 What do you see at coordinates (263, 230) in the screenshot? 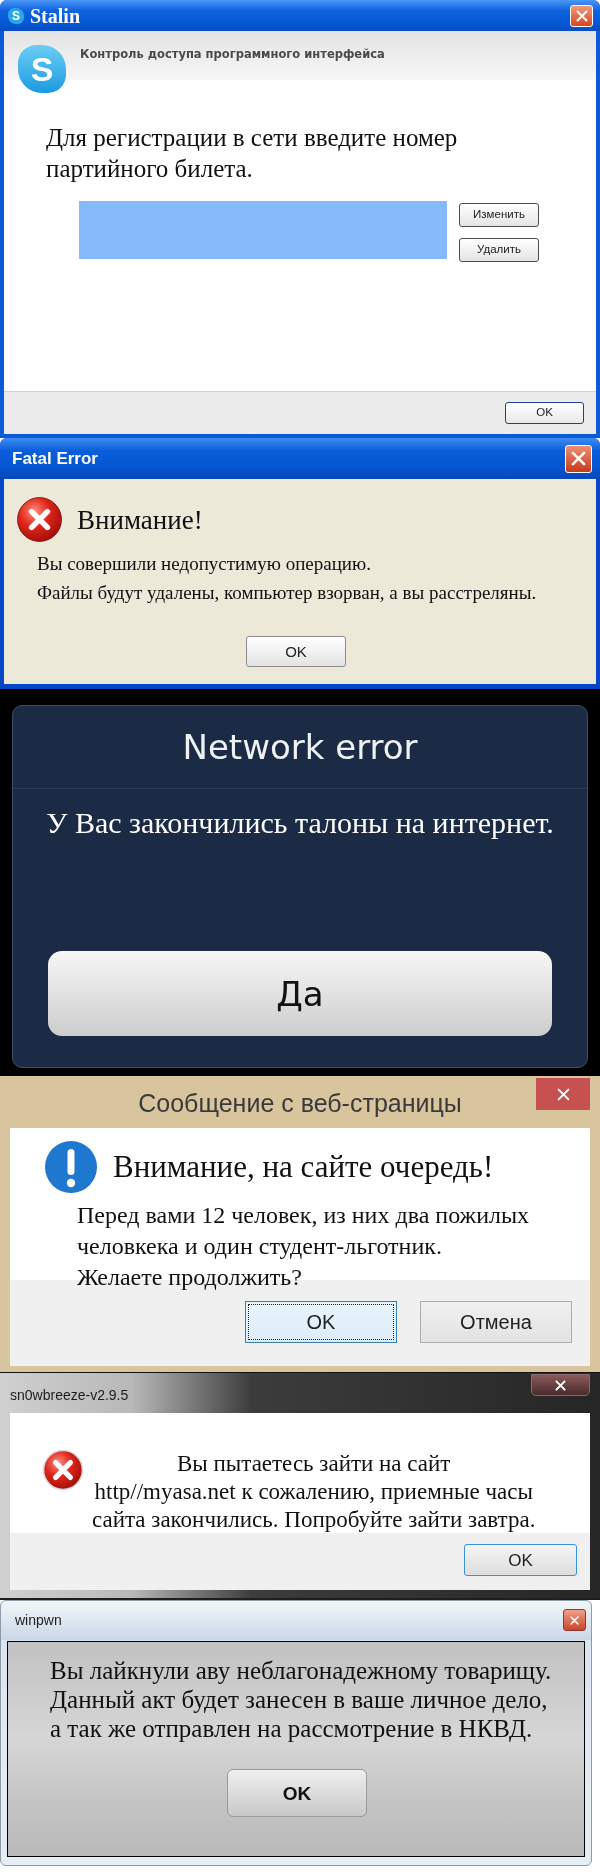
I see `input-field` at bounding box center [263, 230].